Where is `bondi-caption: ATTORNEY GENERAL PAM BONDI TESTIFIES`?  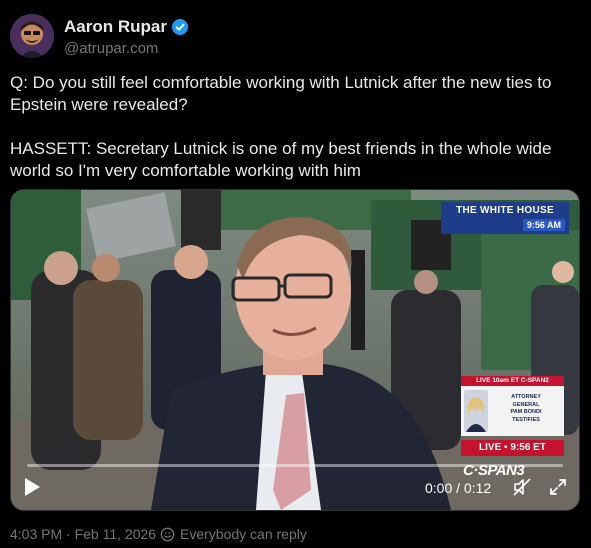 bondi-caption: ATTORNEY GENERAL PAM BONDI TESTIFIES is located at coordinates (526, 408).